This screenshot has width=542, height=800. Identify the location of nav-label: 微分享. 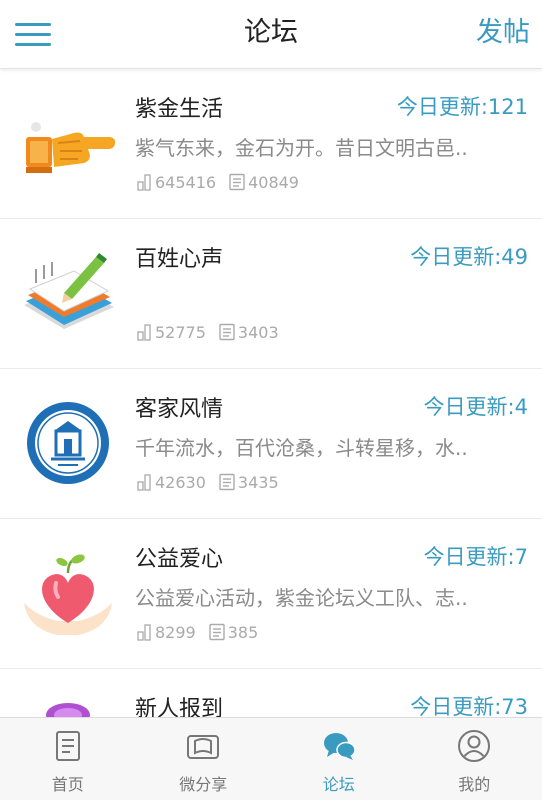
(203, 784).